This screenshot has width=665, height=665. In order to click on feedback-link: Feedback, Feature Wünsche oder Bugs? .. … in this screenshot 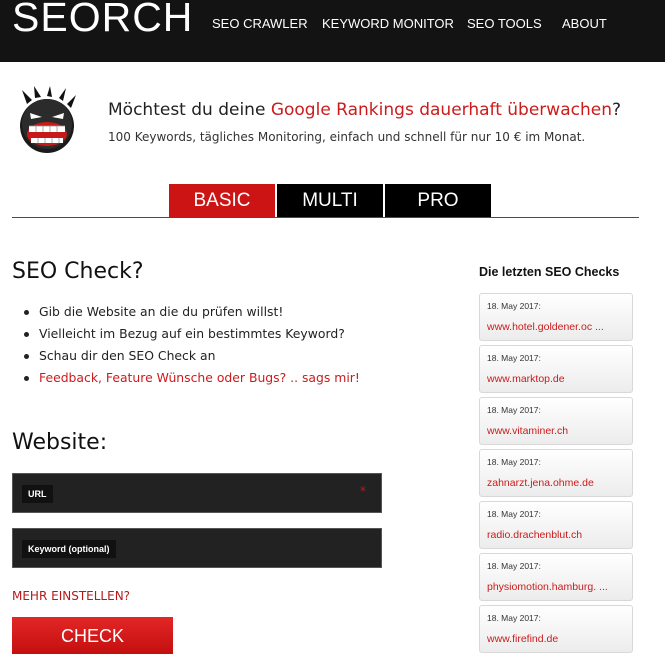, I will do `click(192, 379)`.